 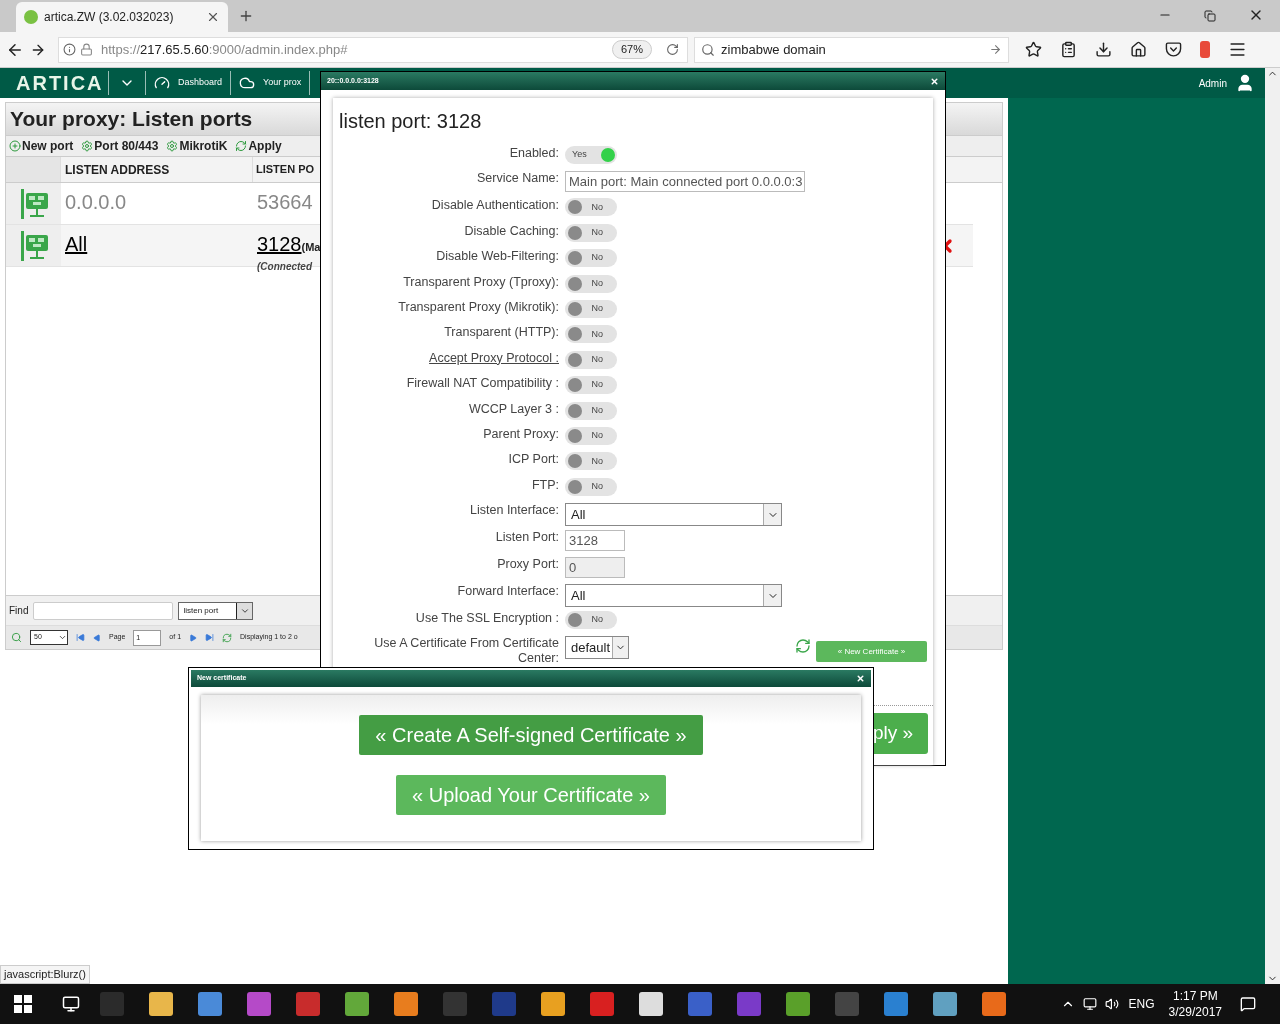 I want to click on extension-icon, so click(x=1205, y=49).